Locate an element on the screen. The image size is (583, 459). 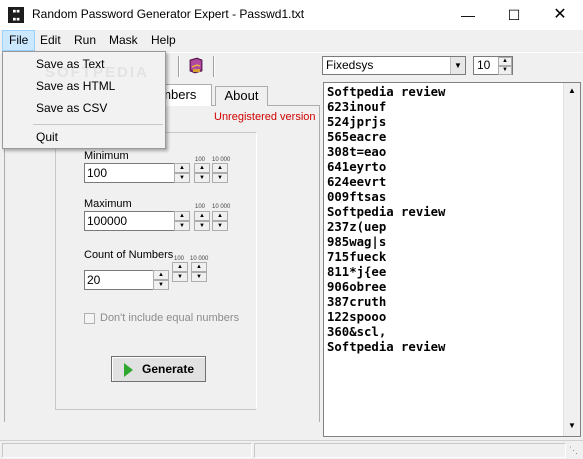
count-input: 20 is located at coordinates (119, 280).